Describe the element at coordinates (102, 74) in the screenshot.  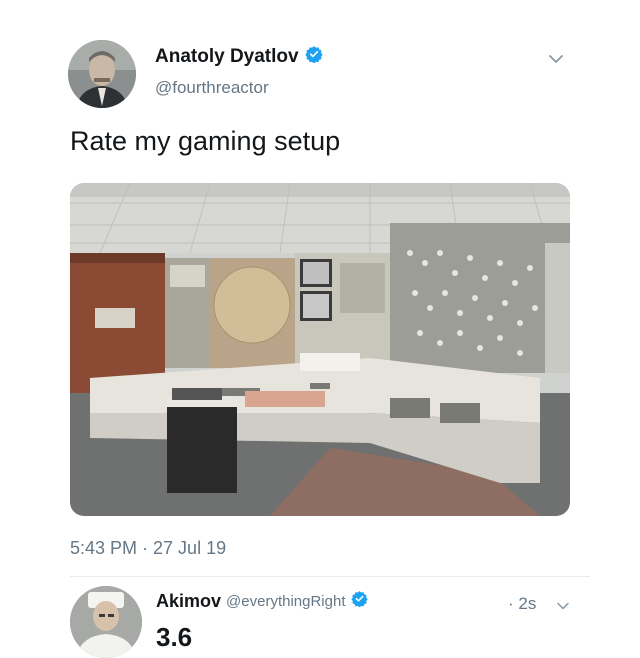
I see `author-avatar` at that location.